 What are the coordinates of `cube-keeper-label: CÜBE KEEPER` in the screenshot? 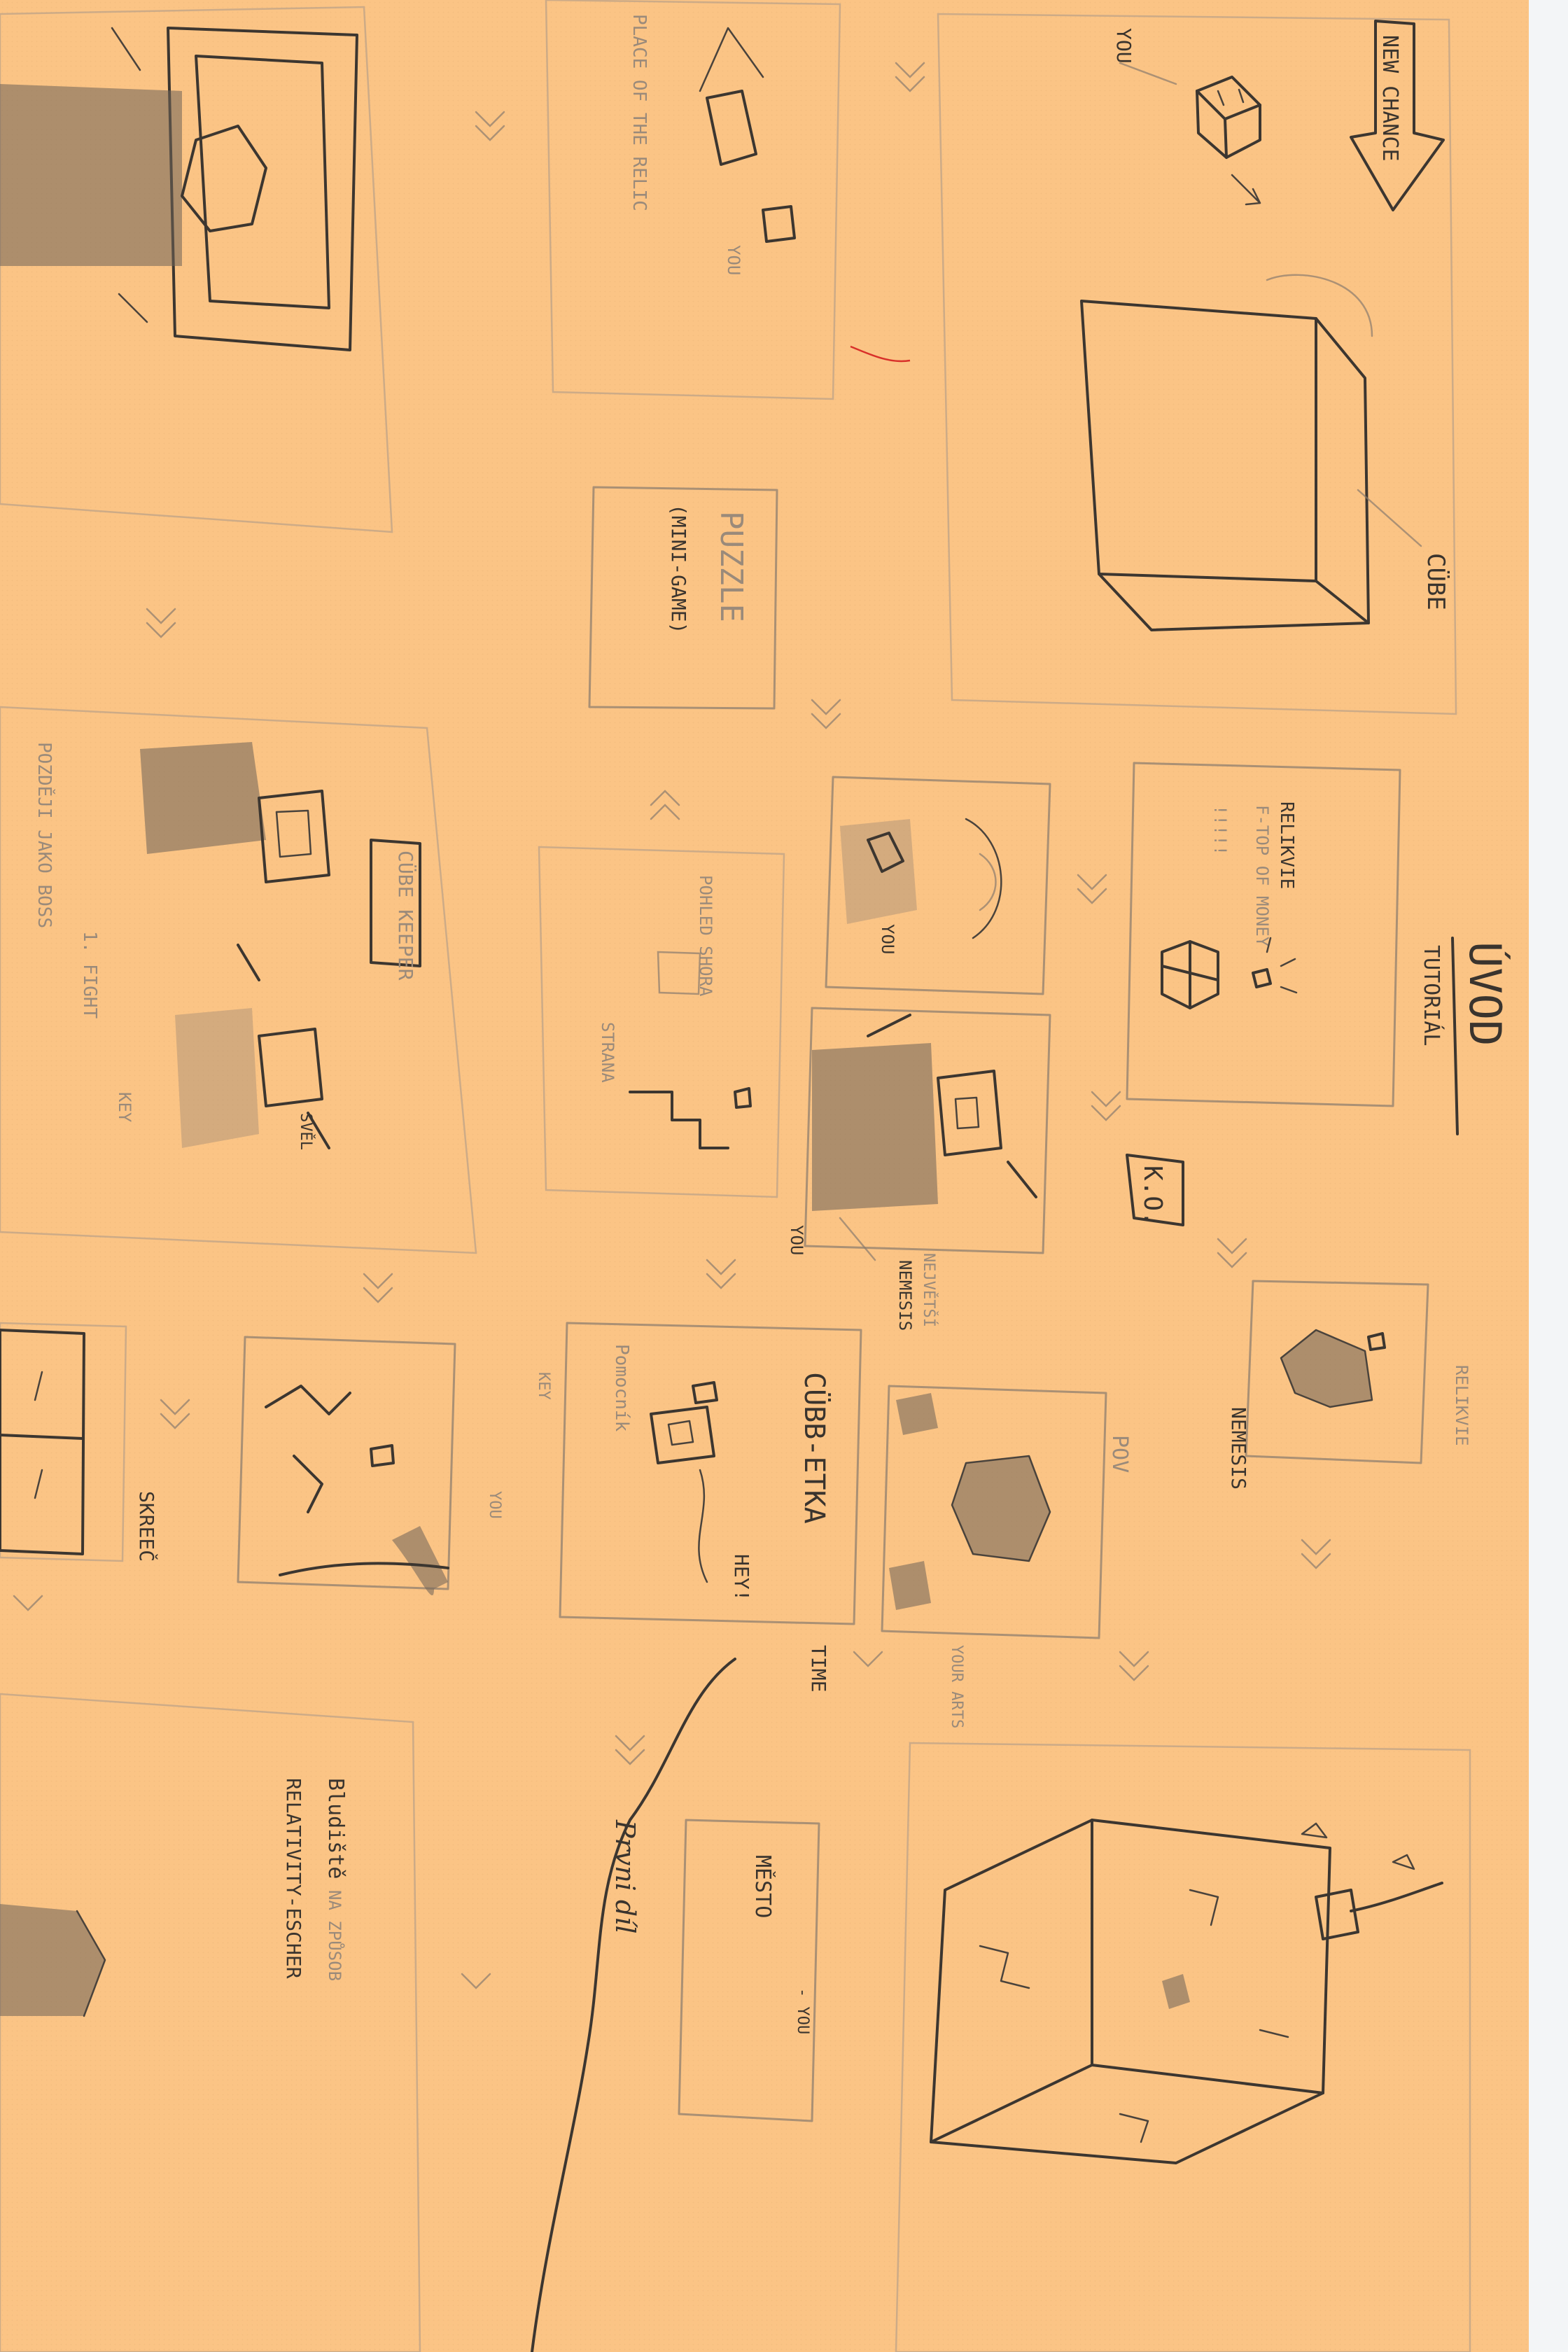 It's located at (406, 915).